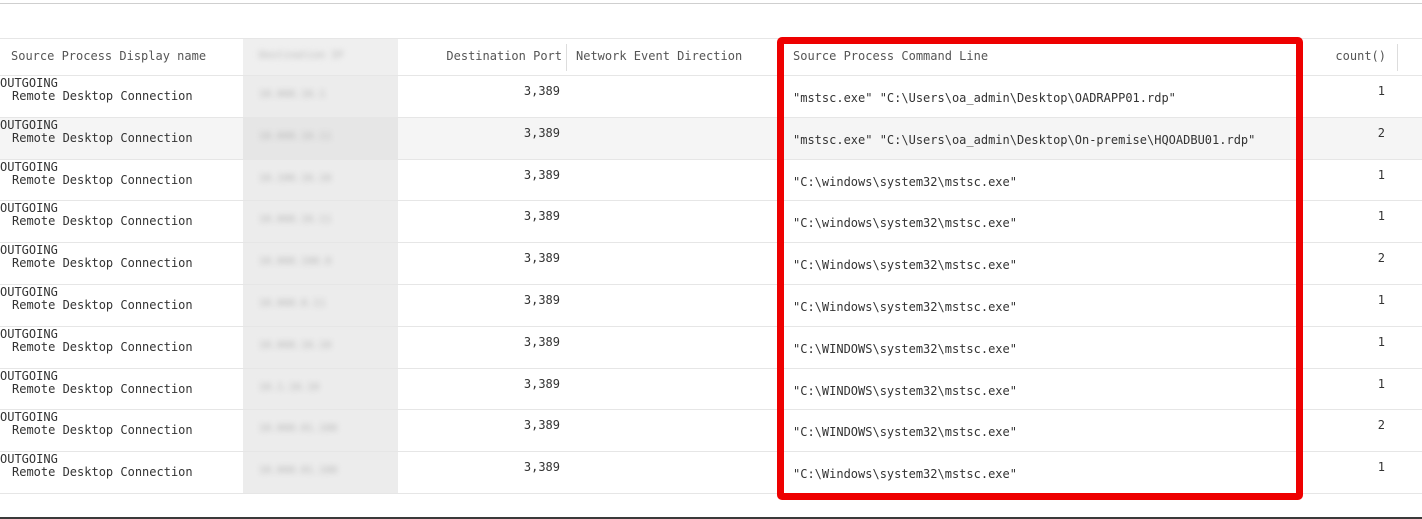 This screenshot has height=519, width=1422. I want to click on cell-ip-text: 10.000.10.11, so click(295, 136).